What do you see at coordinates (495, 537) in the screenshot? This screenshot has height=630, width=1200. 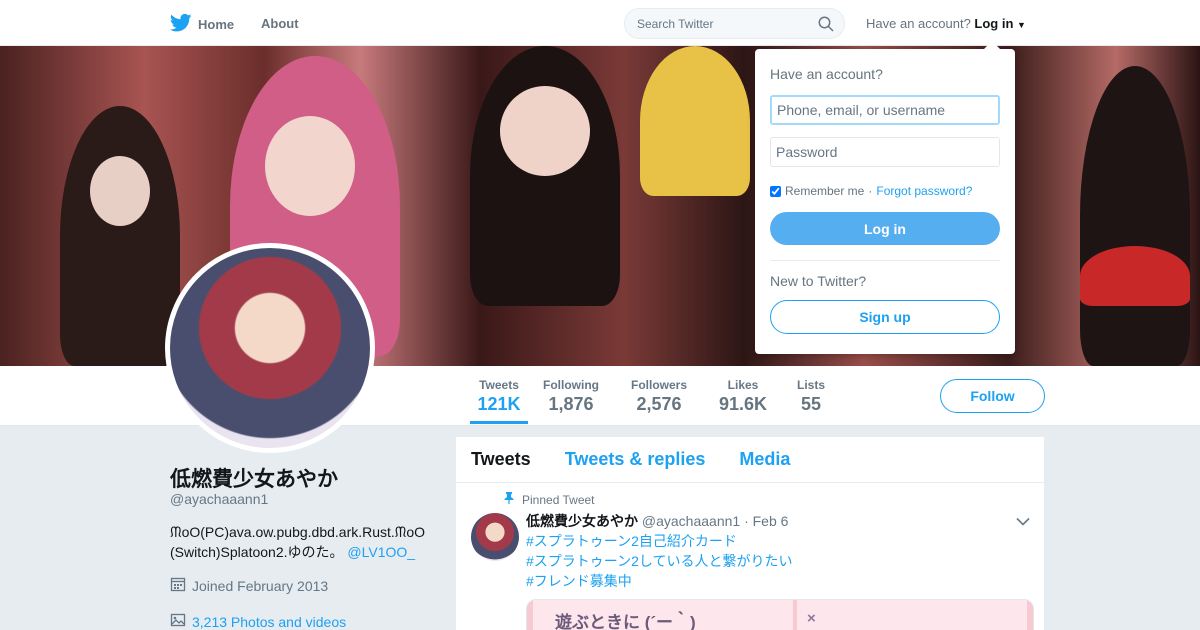 I see `tweet-avatar` at bounding box center [495, 537].